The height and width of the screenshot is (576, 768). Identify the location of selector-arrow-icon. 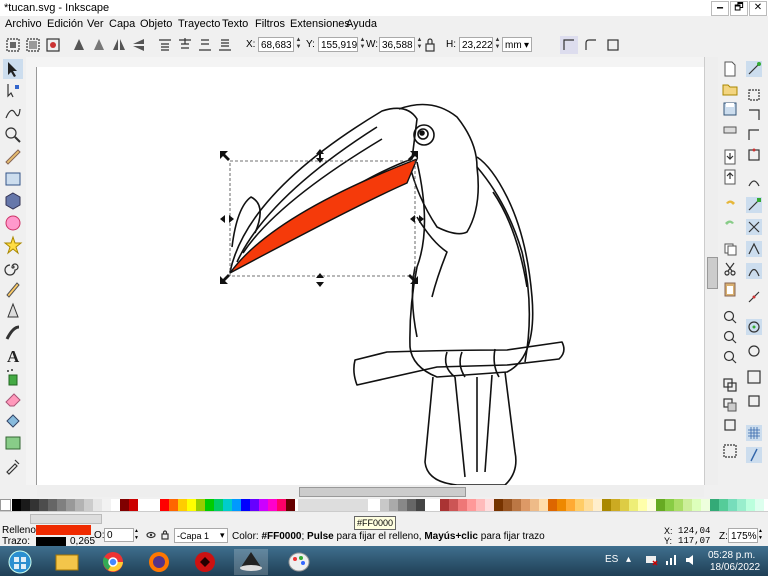
(13, 69).